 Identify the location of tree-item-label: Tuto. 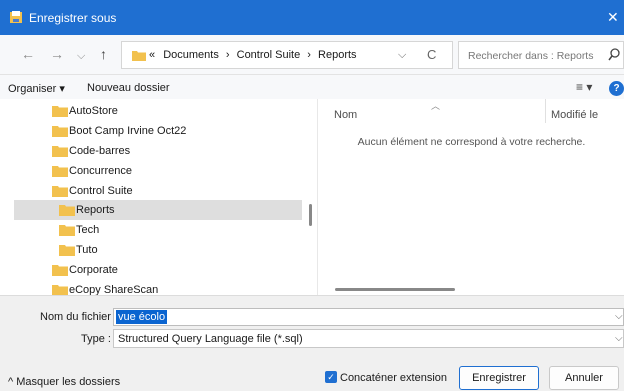
(87, 250).